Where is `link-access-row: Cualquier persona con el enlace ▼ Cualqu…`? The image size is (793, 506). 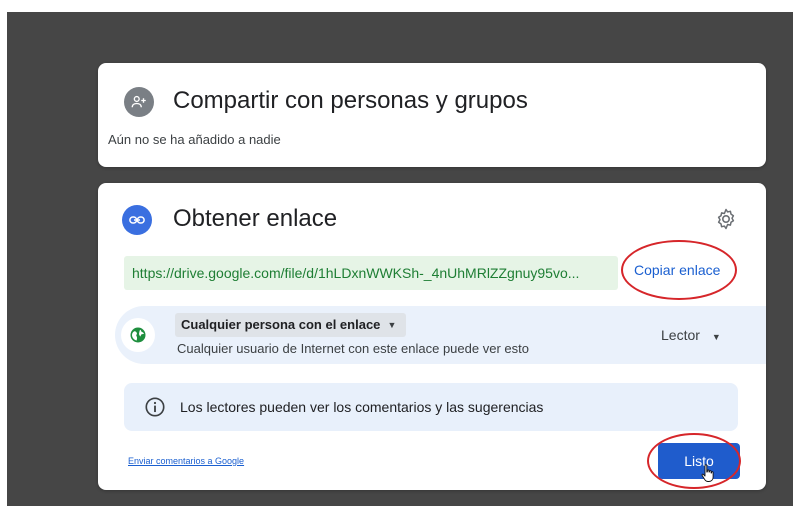 link-access-row: Cualquier persona con el enlace ▼ Cualqu… is located at coordinates (440, 335).